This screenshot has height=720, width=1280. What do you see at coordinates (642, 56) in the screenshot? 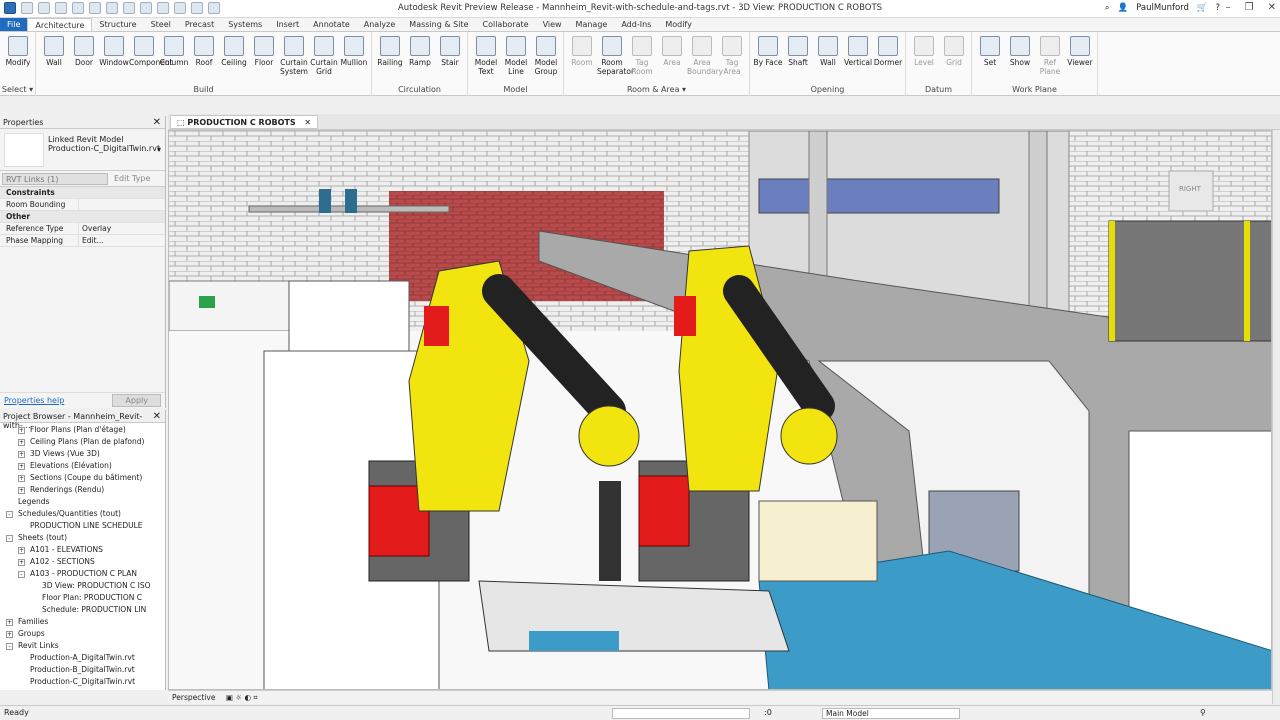
I see `tag-room-button: Tag Room` at bounding box center [642, 56].